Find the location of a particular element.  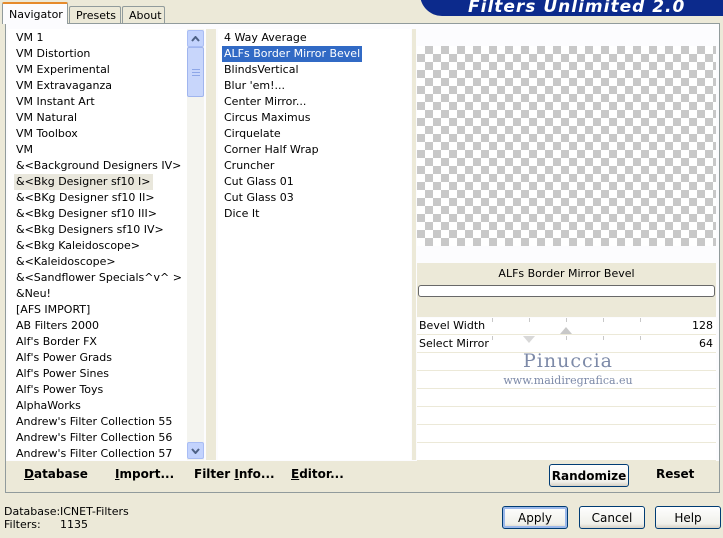

progress-bar is located at coordinates (566, 291).